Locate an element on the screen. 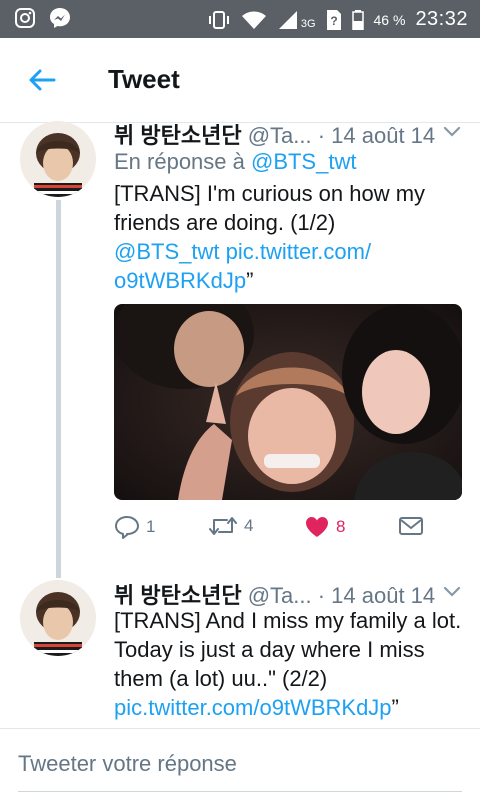 The image size is (480, 801). text-line: friends are doing. (1/2) is located at coordinates (225, 222).